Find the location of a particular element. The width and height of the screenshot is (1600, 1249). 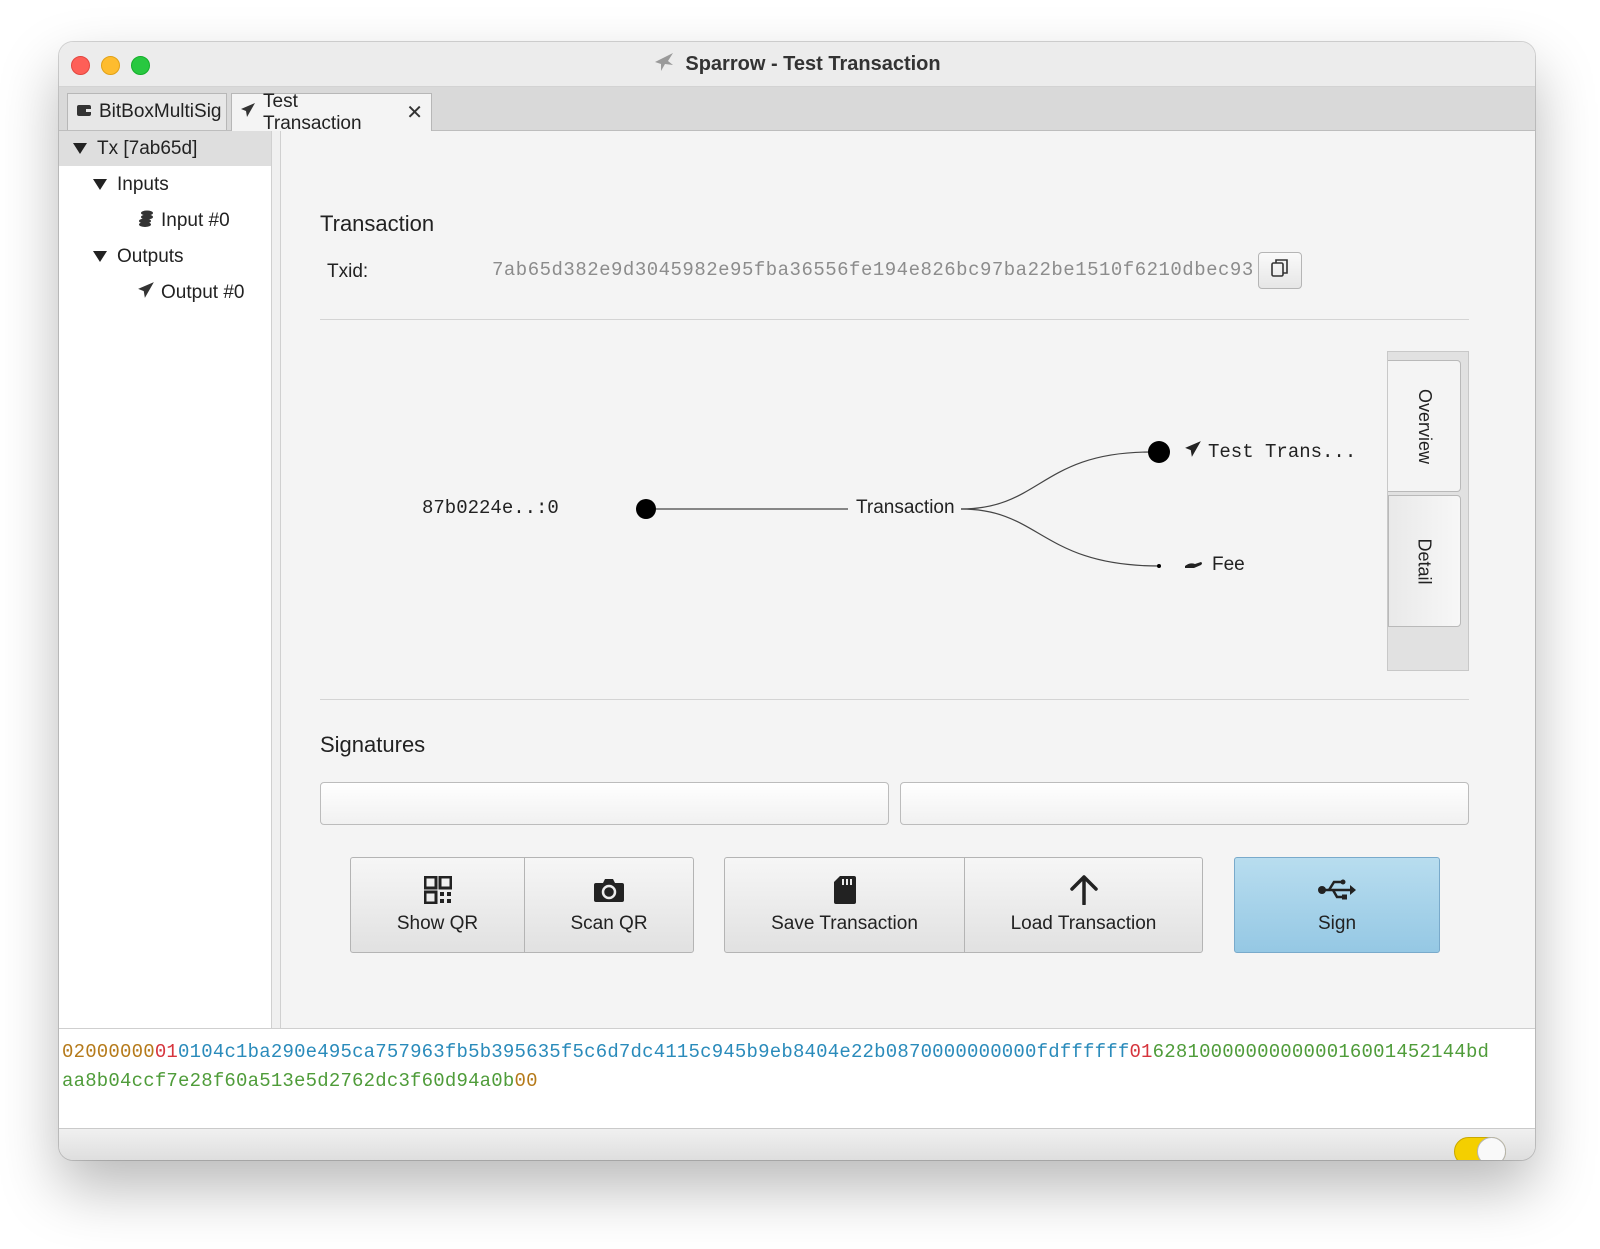

output-node is located at coordinates (1159, 452).